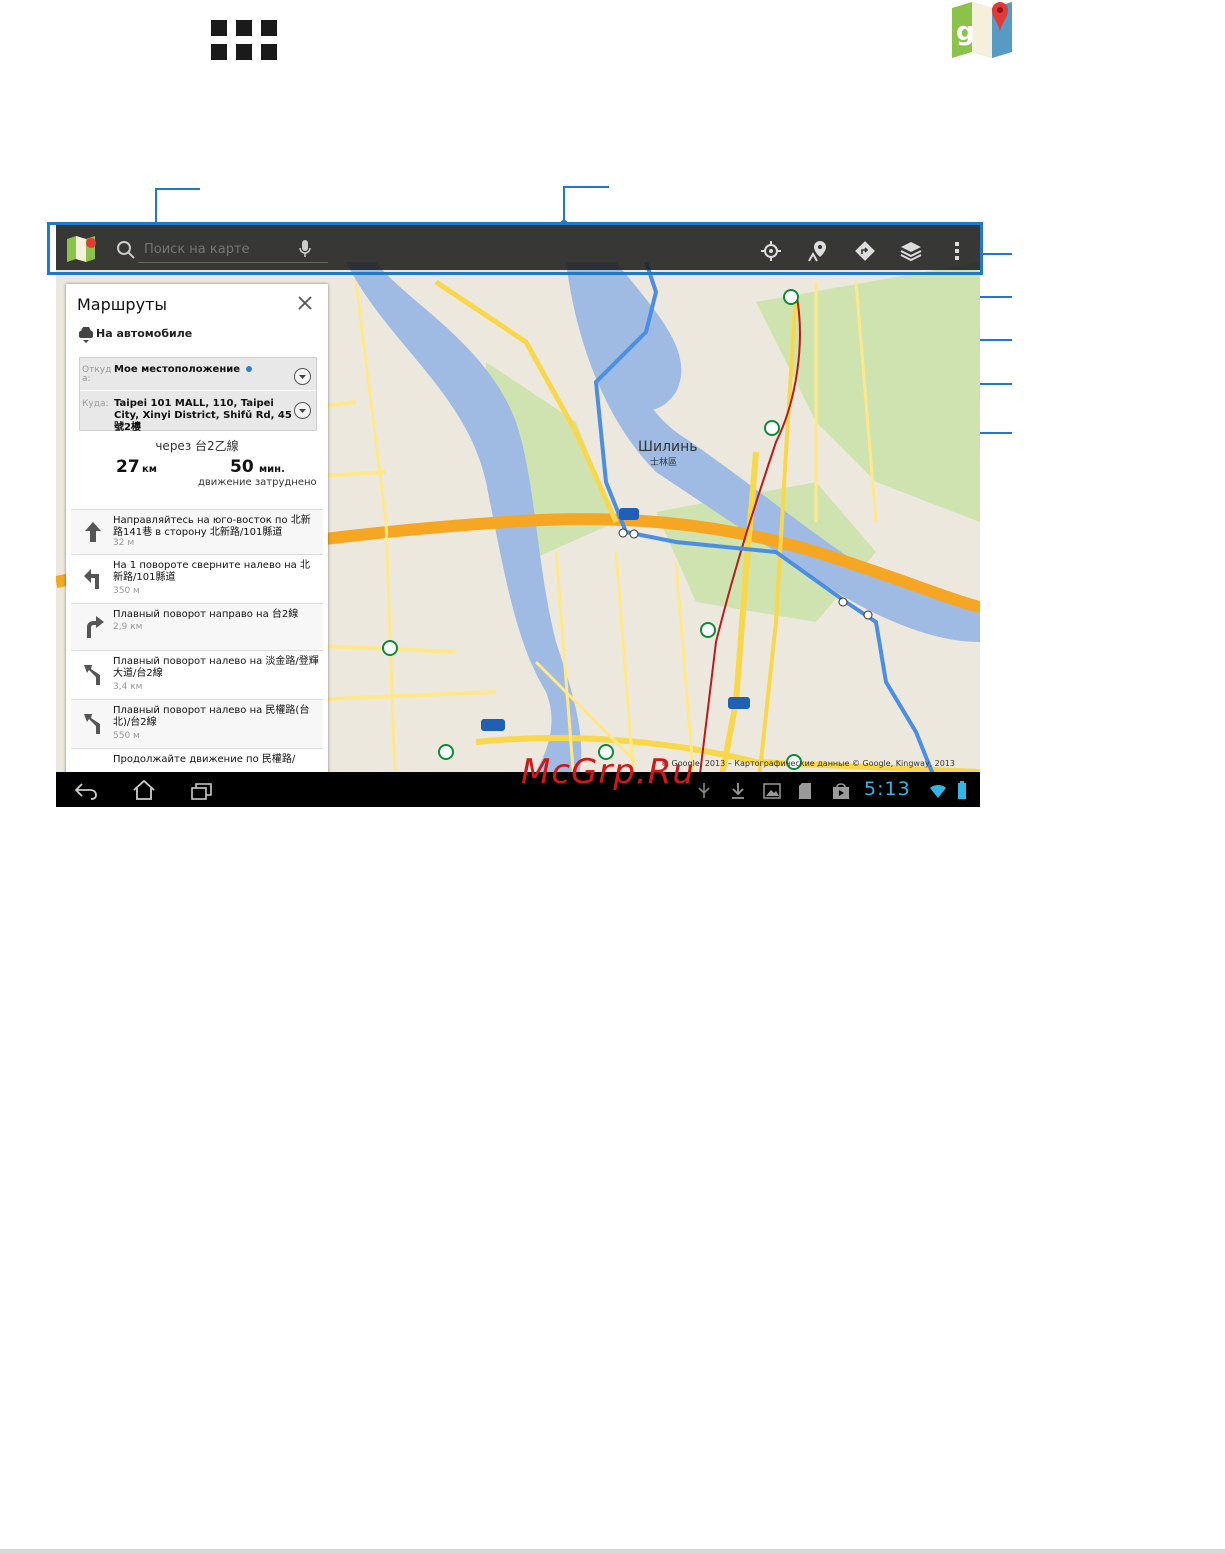  I want to click on slight-right-icon, so click(95, 627).